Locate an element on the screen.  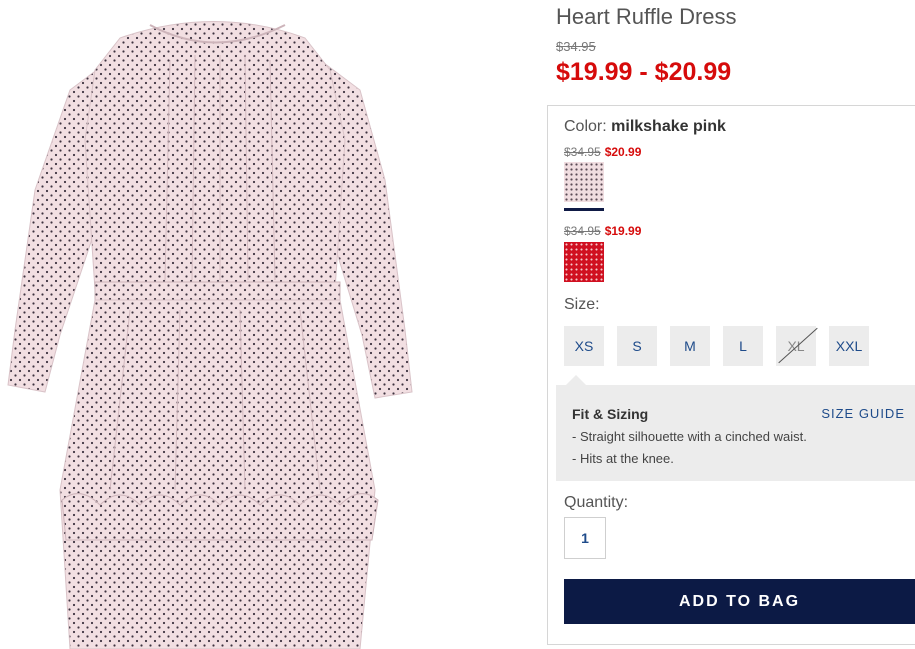
add-to-bag-button: ADD TO BAG is located at coordinates (739, 601).